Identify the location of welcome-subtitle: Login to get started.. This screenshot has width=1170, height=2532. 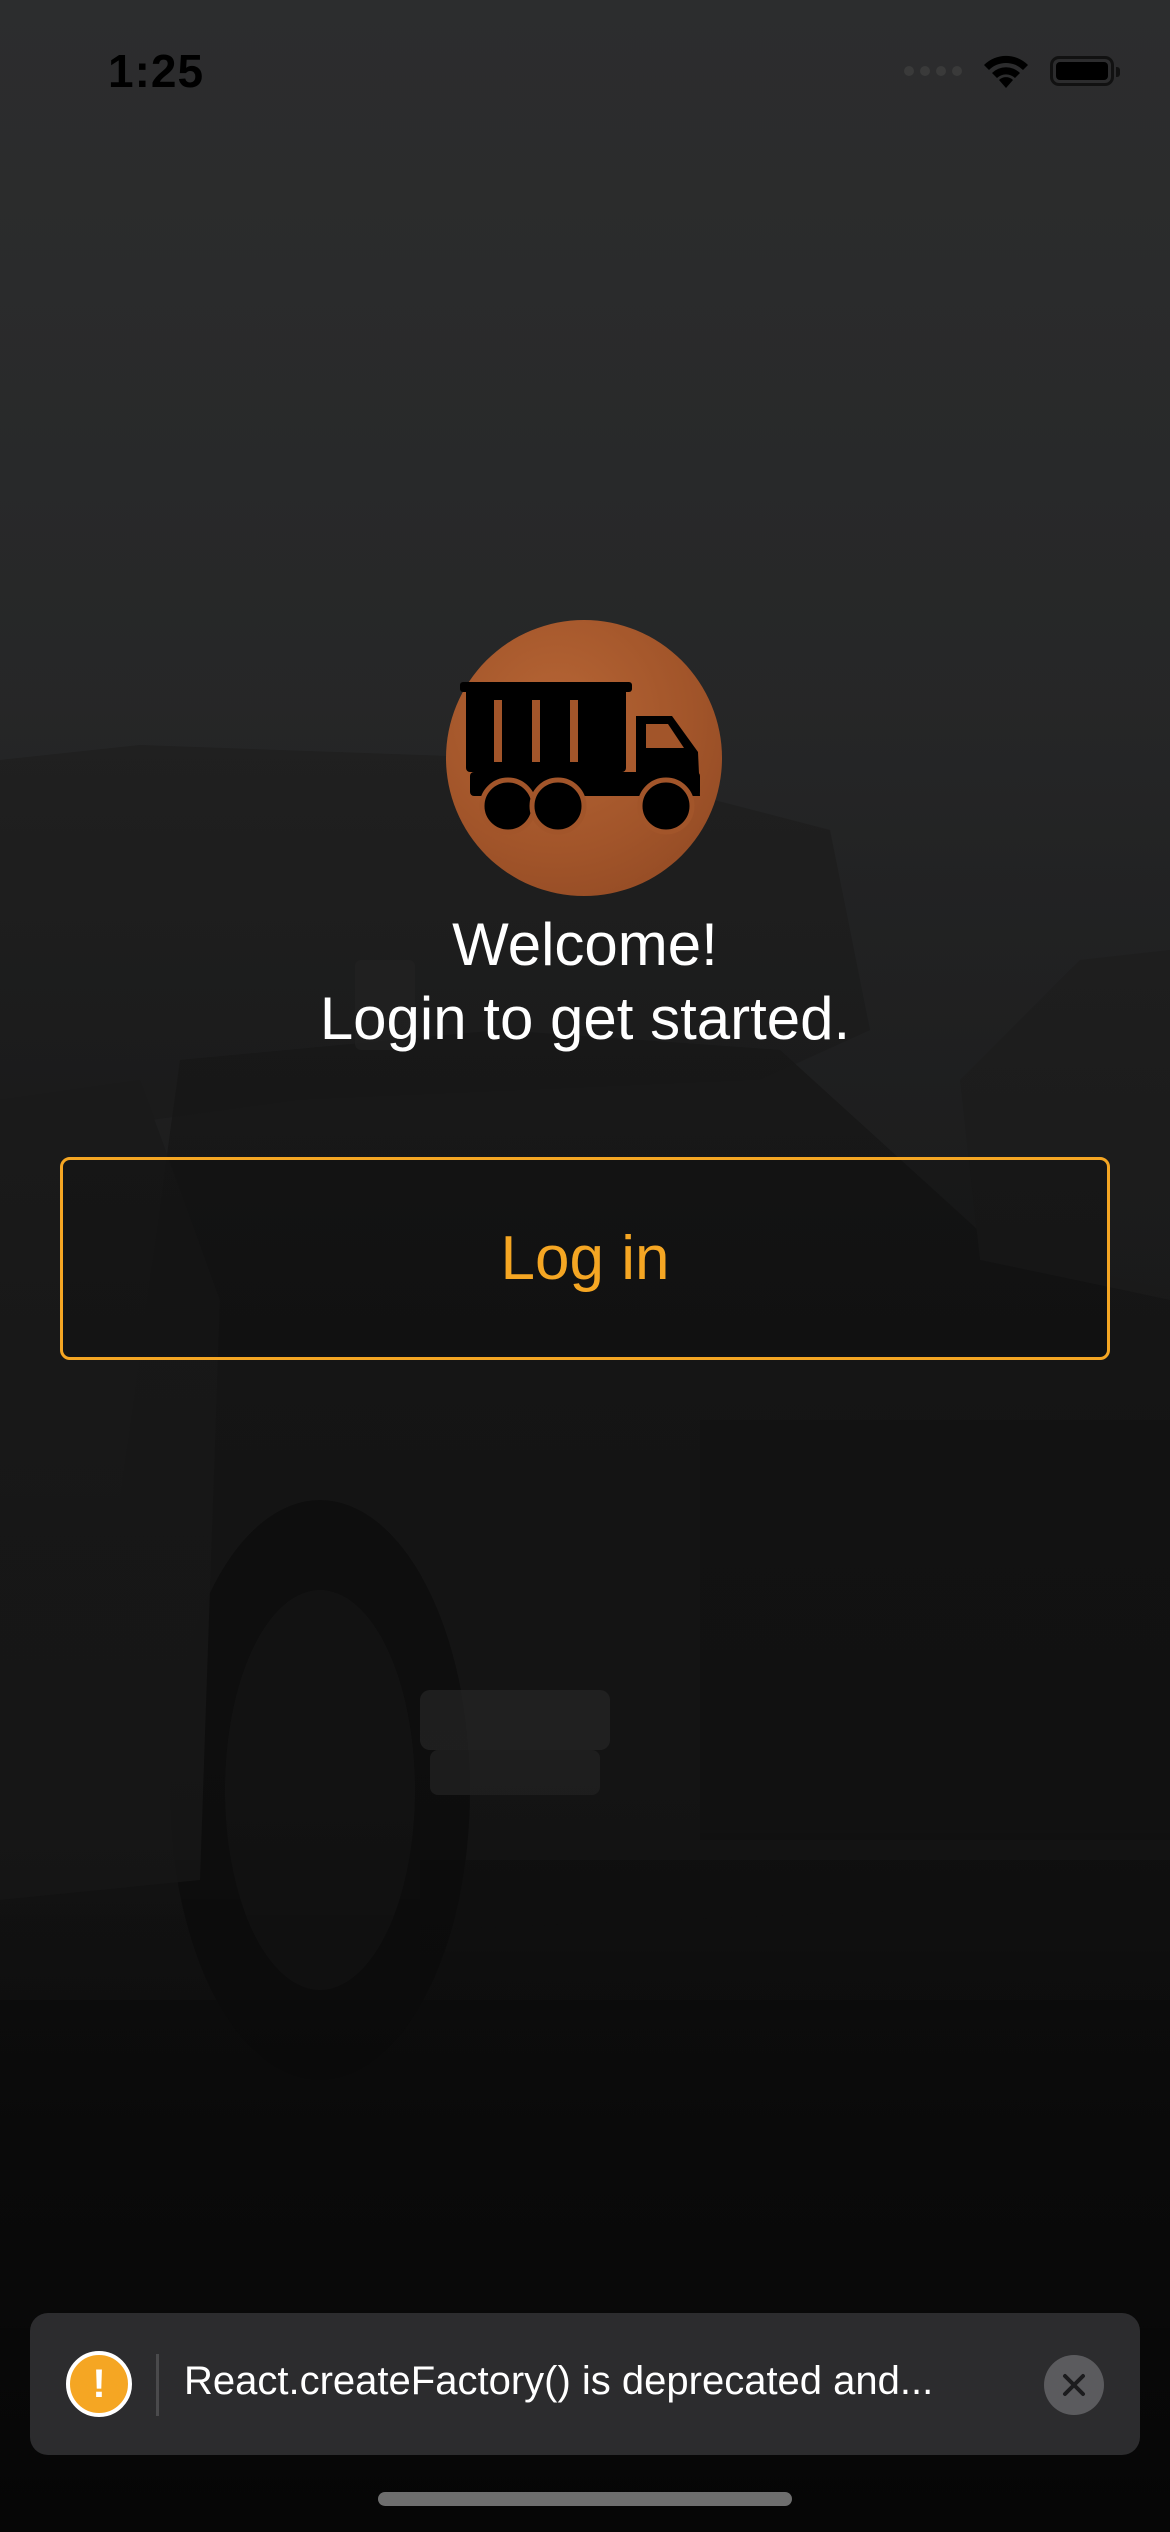
(585, 1018).